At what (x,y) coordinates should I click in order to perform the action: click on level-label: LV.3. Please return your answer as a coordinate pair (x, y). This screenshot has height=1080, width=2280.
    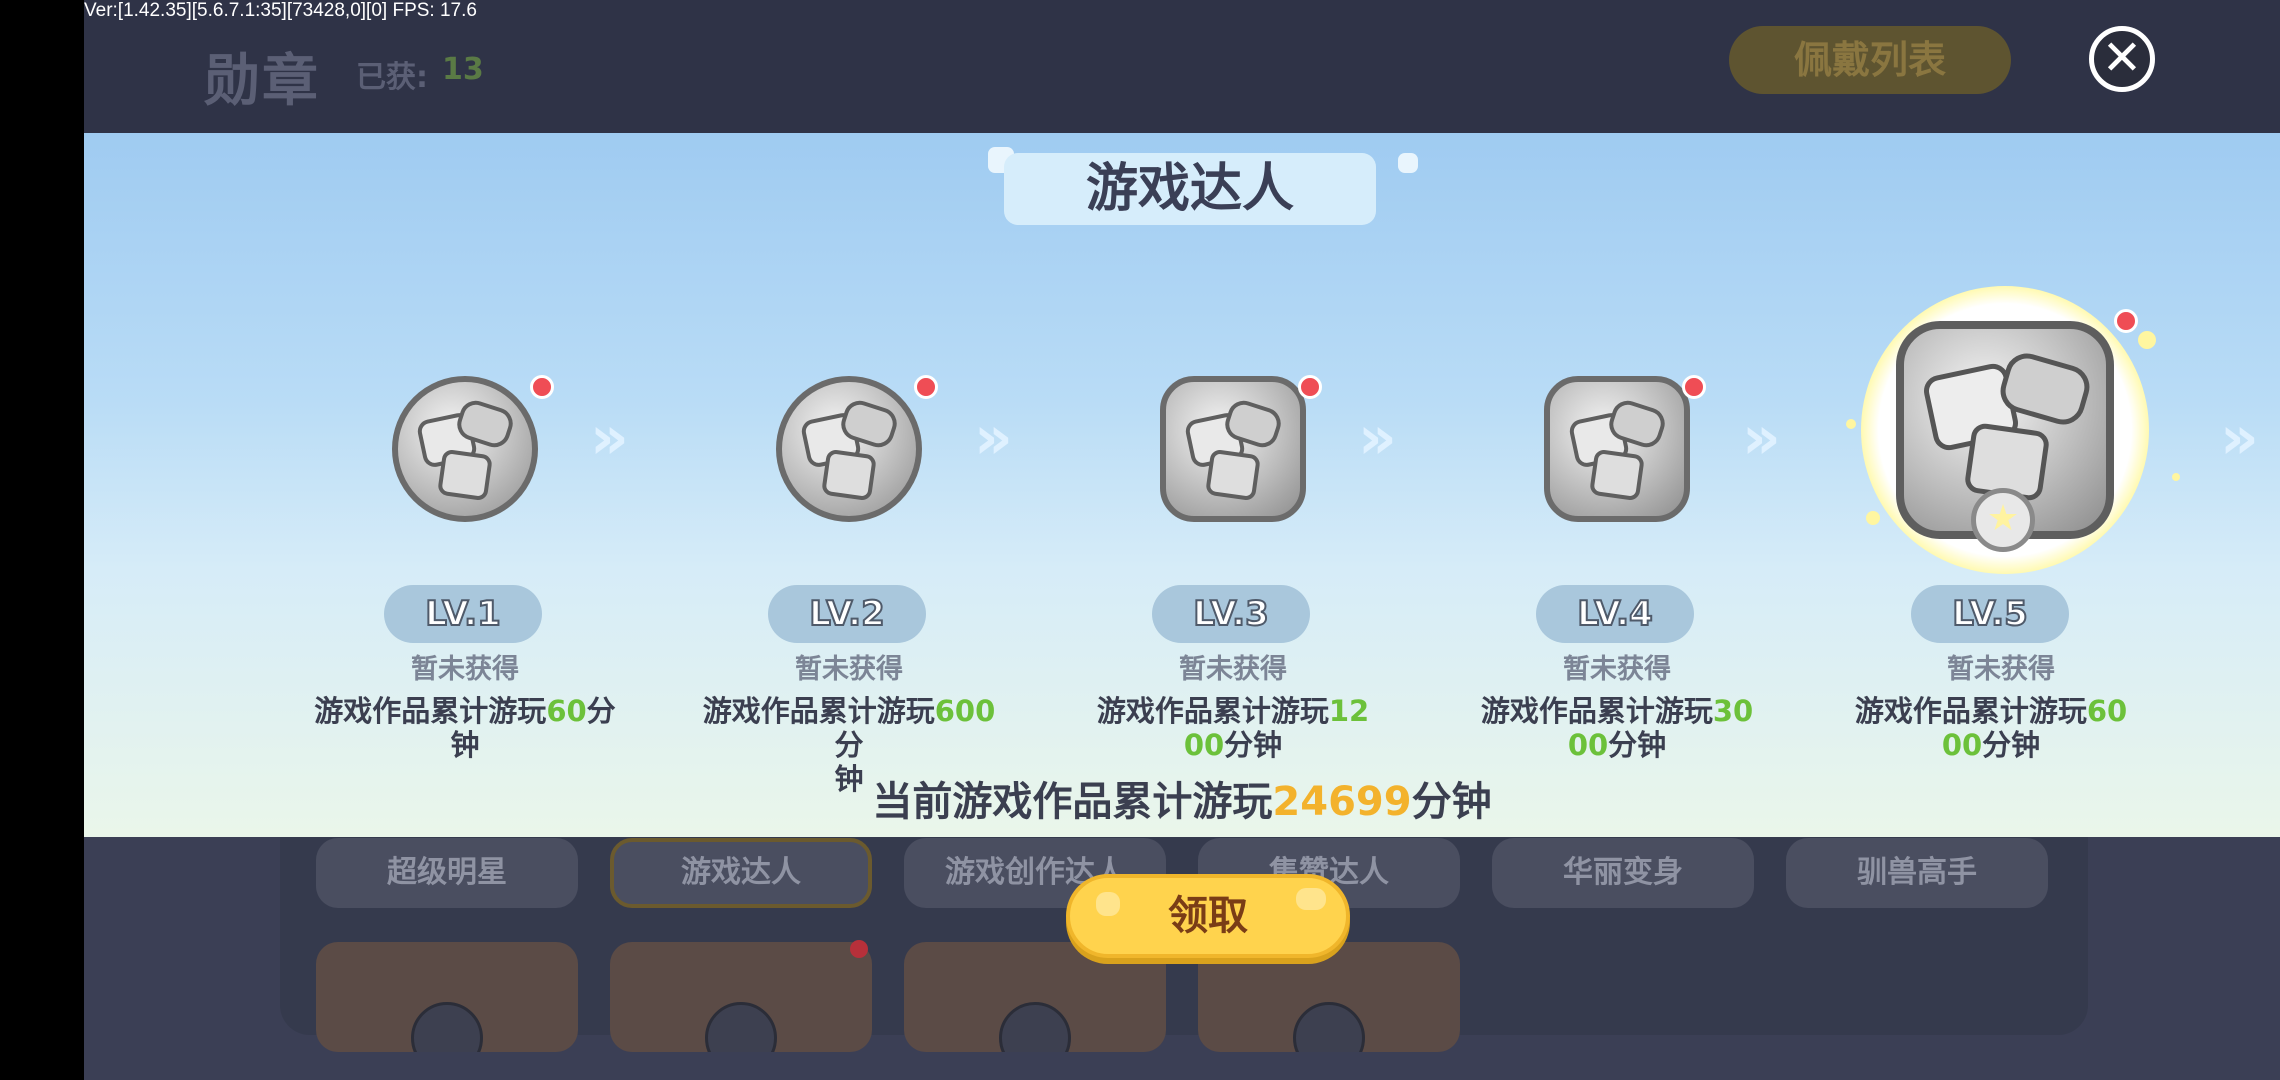
    Looking at the image, I should click on (1230, 614).